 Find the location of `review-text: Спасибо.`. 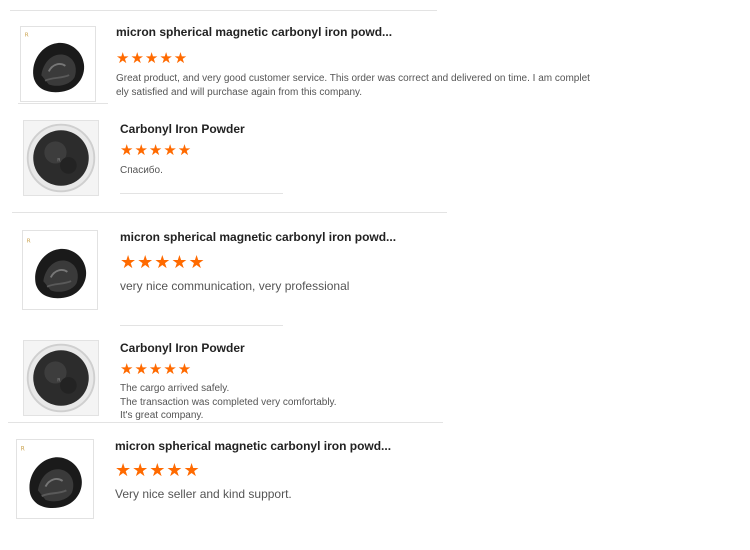

review-text: Спасибо. is located at coordinates (141, 171).